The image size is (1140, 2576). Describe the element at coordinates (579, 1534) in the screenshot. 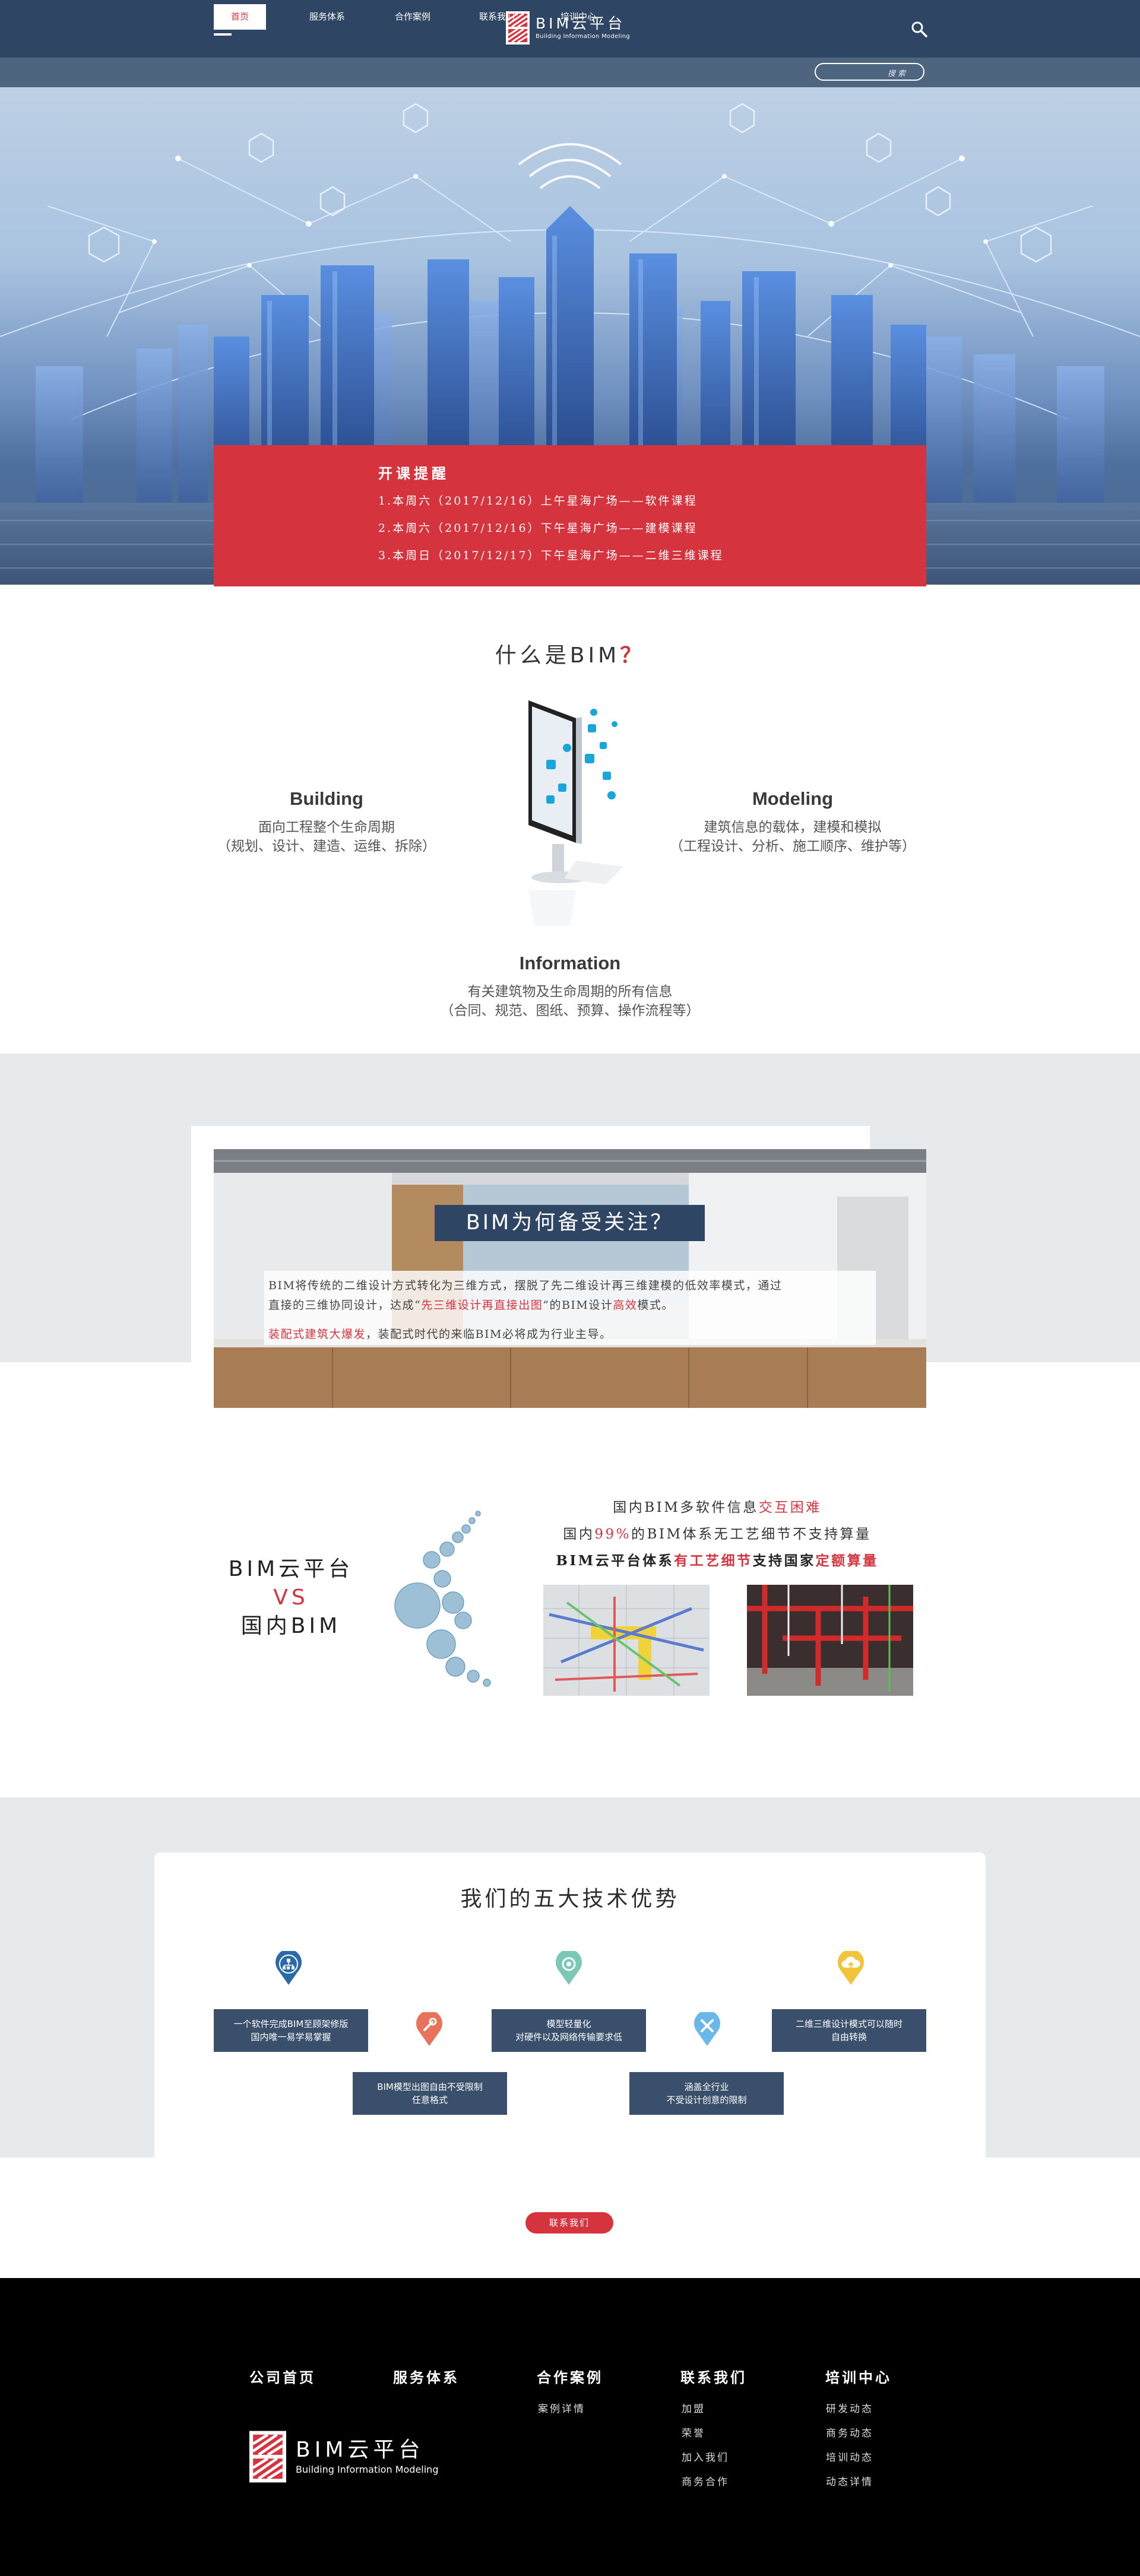

I see `vs-line2-text: 国内` at that location.